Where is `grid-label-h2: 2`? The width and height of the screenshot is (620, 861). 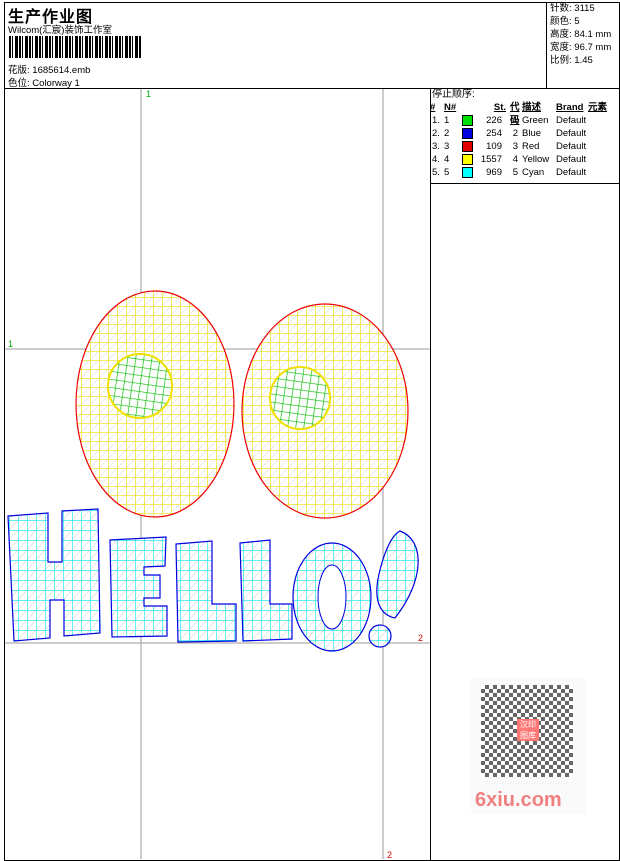
grid-label-h2: 2 is located at coordinates (420, 638).